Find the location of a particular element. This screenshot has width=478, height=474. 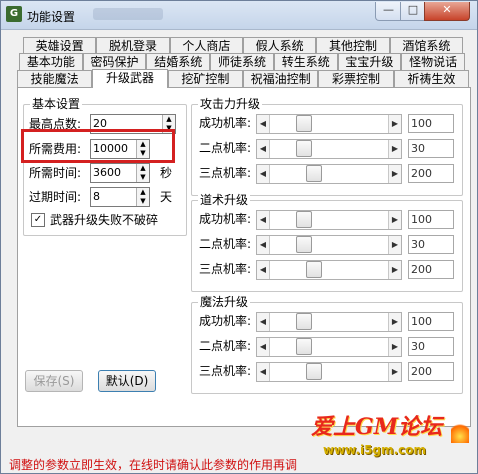

close-button: ✕ is located at coordinates (447, 11).